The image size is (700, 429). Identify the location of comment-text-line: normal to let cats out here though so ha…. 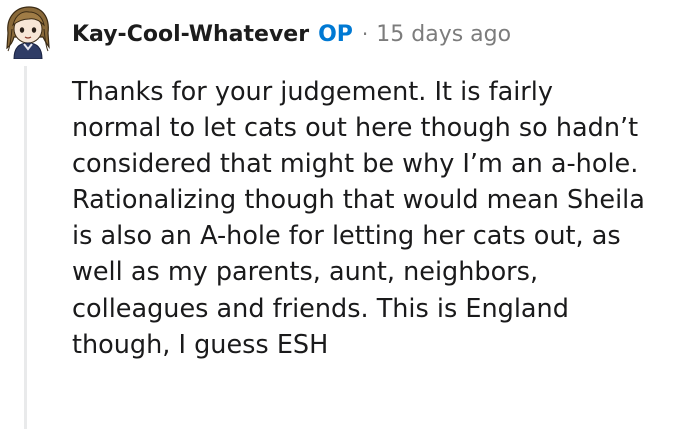
(355, 128).